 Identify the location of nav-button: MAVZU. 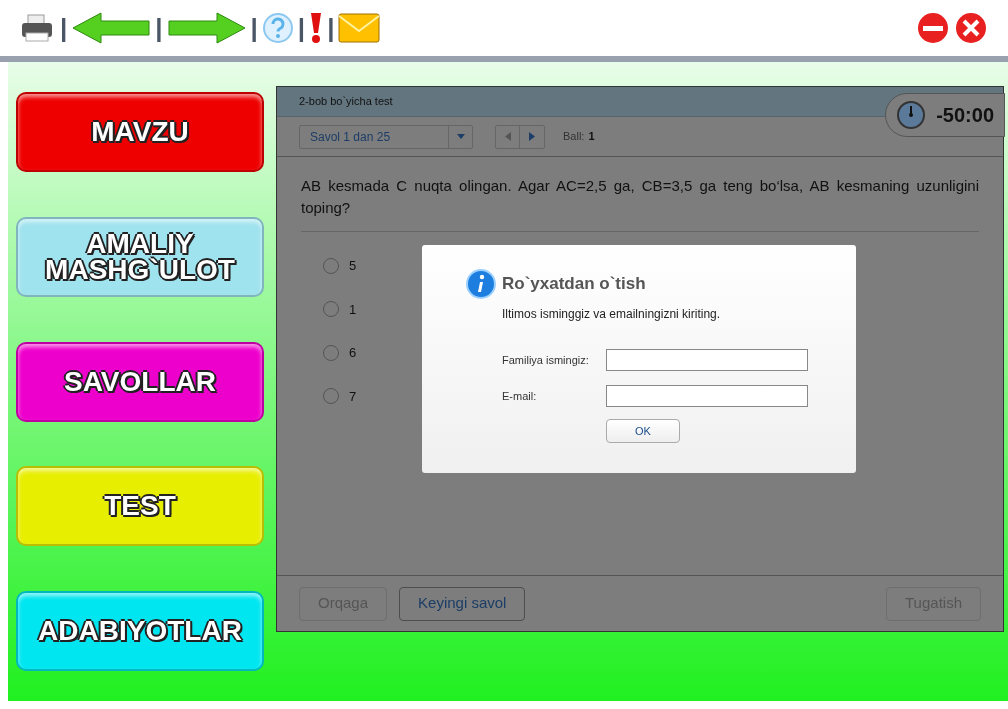
(140, 132).